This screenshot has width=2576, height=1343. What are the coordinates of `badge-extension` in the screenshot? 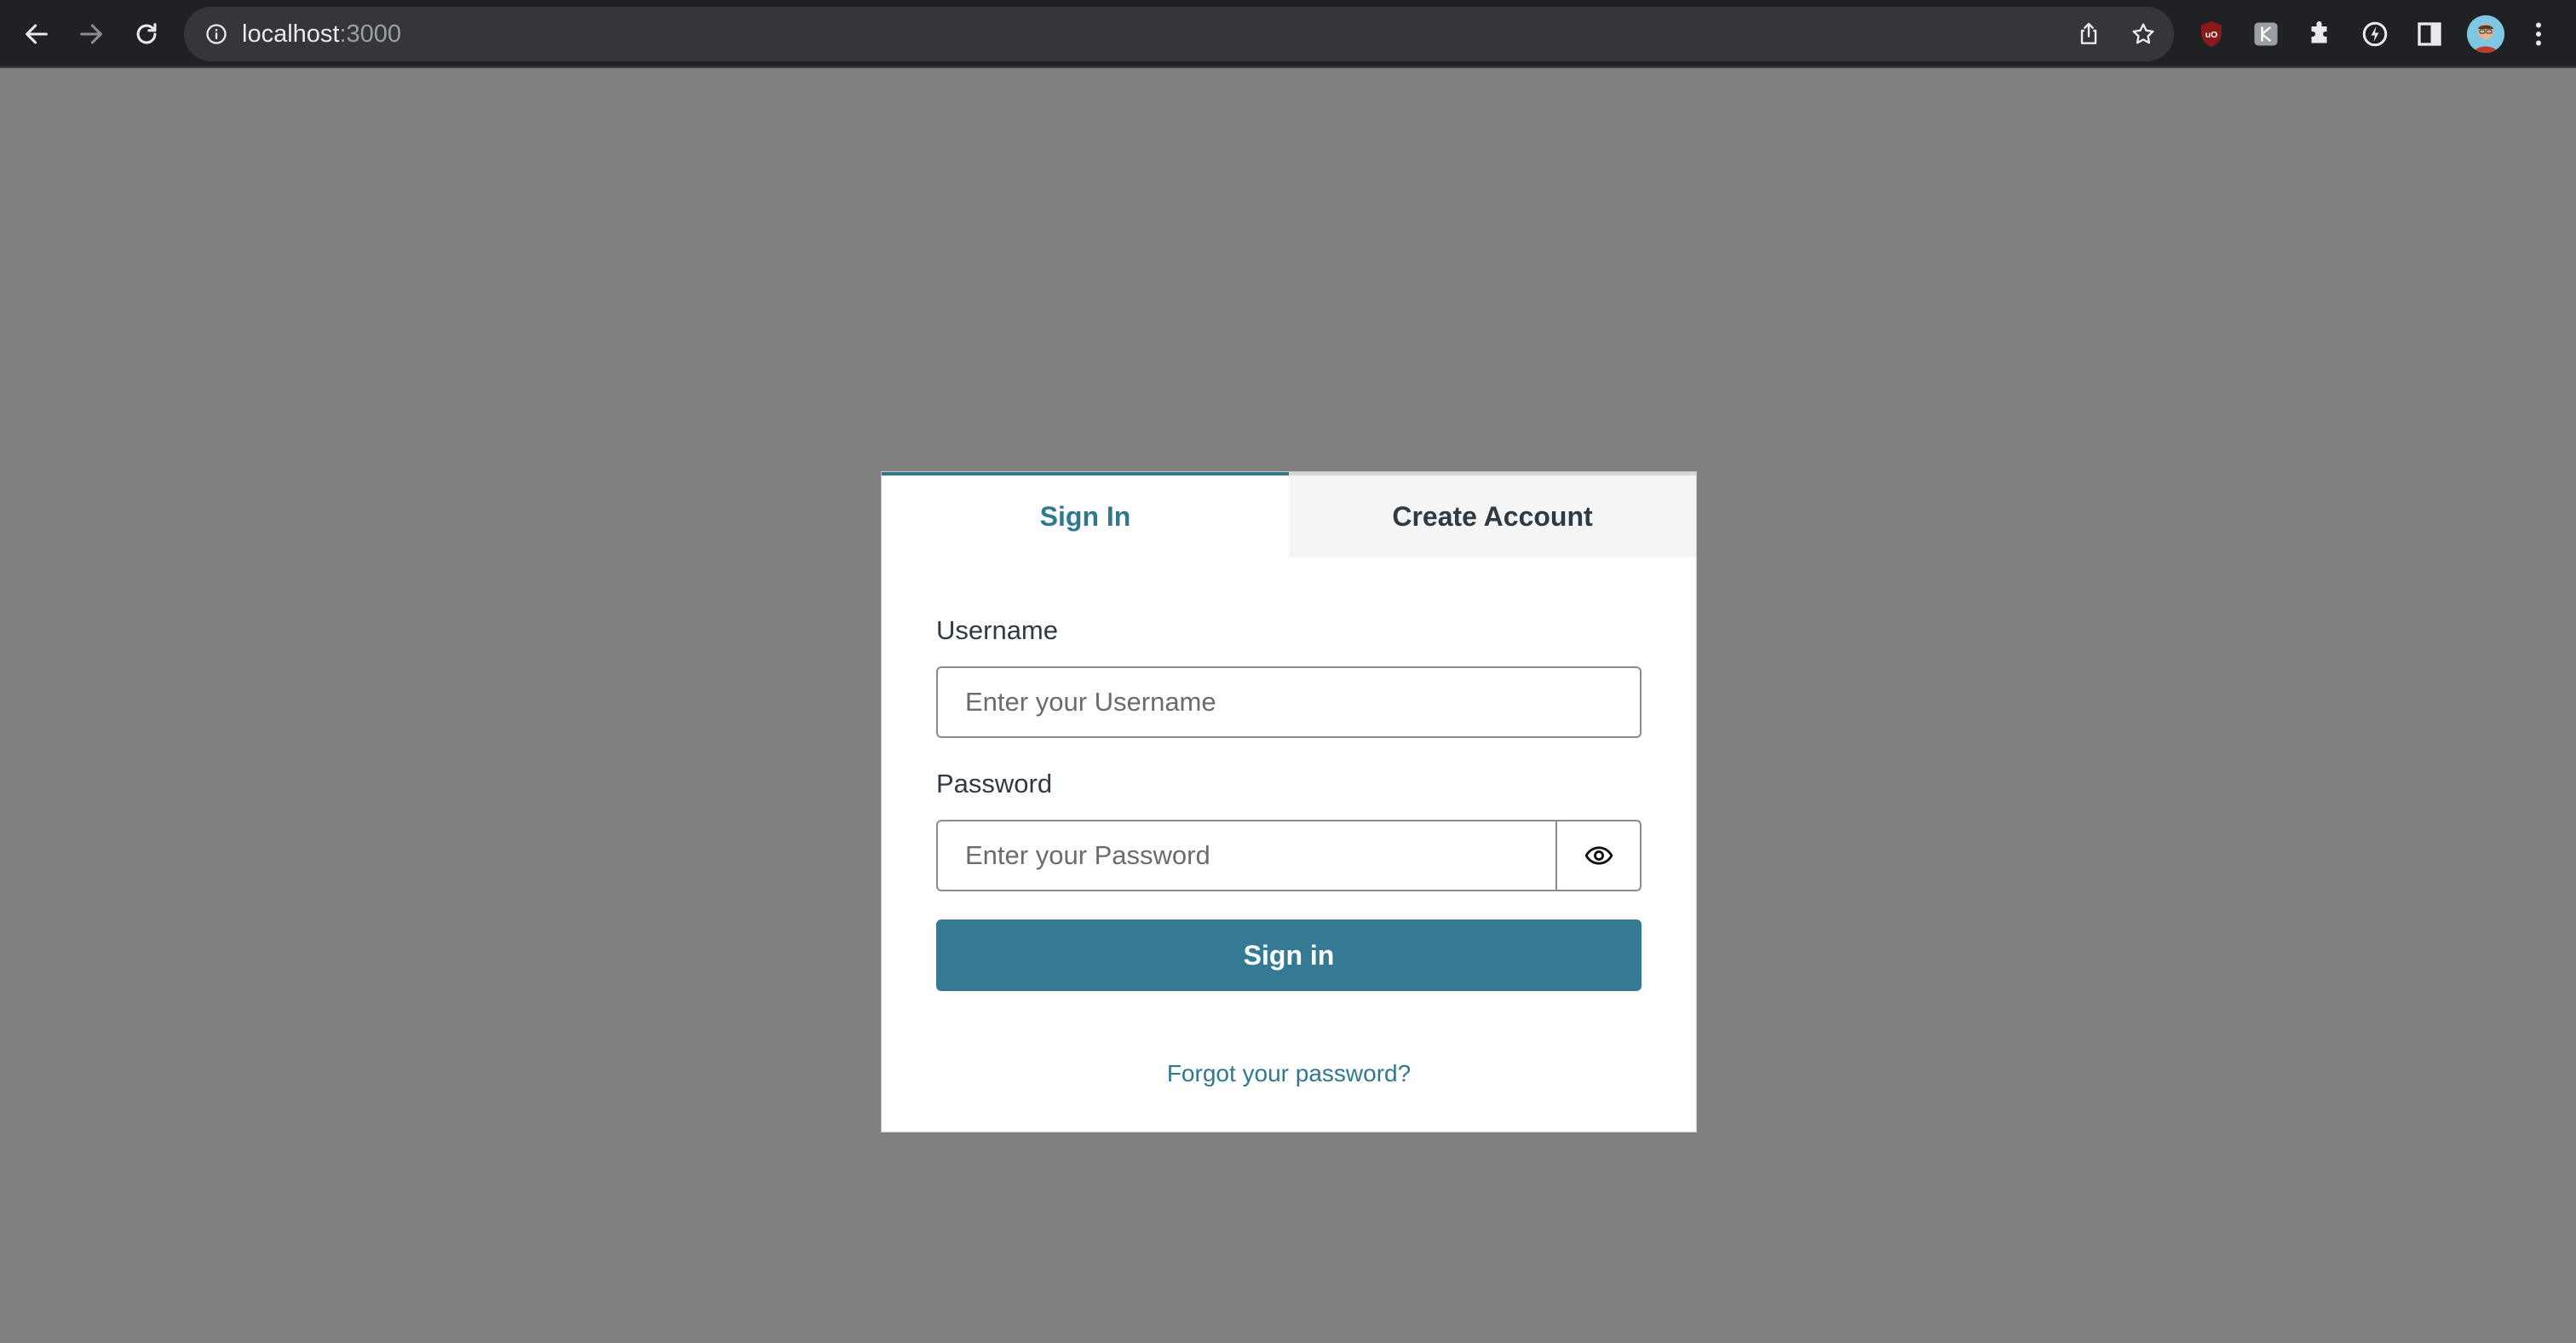 It's located at (2266, 34).